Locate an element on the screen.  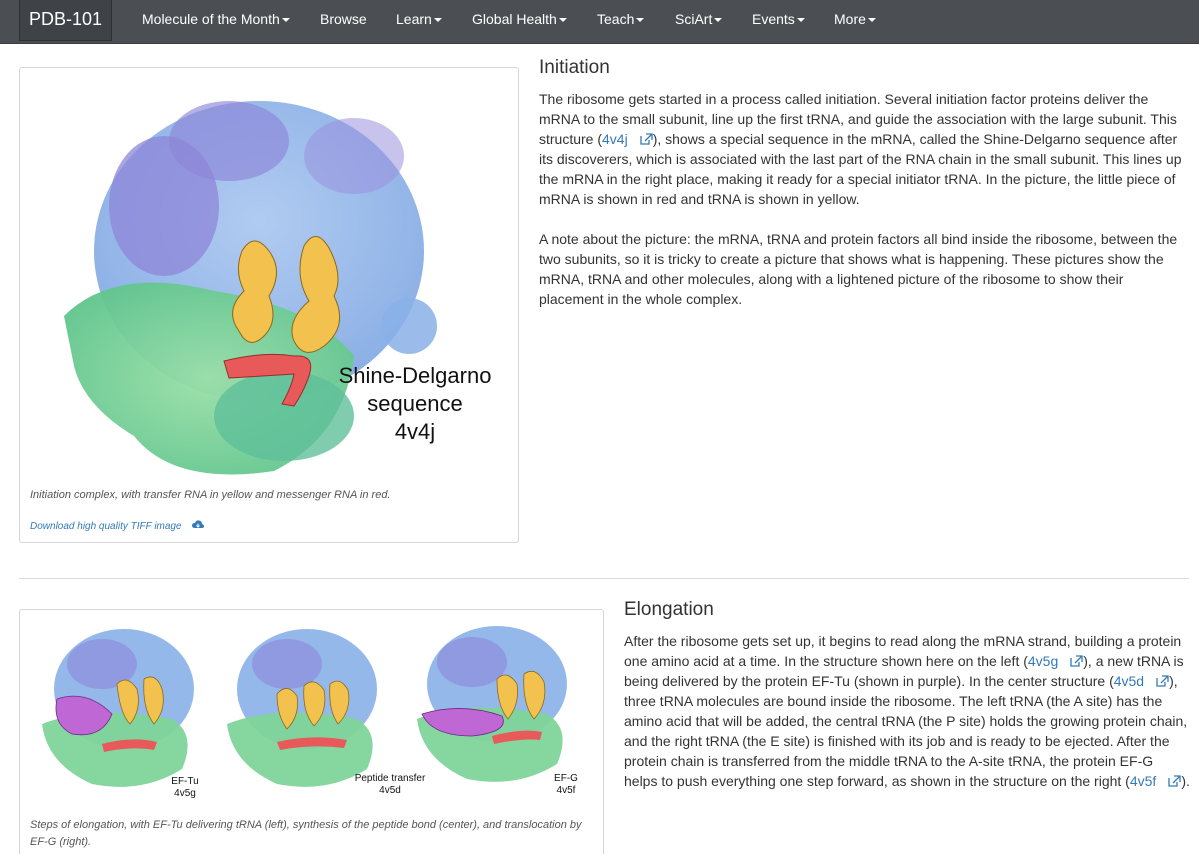
initiation-figure-label: Shine-Delgarno sequence 4v4j is located at coordinates (415, 403).